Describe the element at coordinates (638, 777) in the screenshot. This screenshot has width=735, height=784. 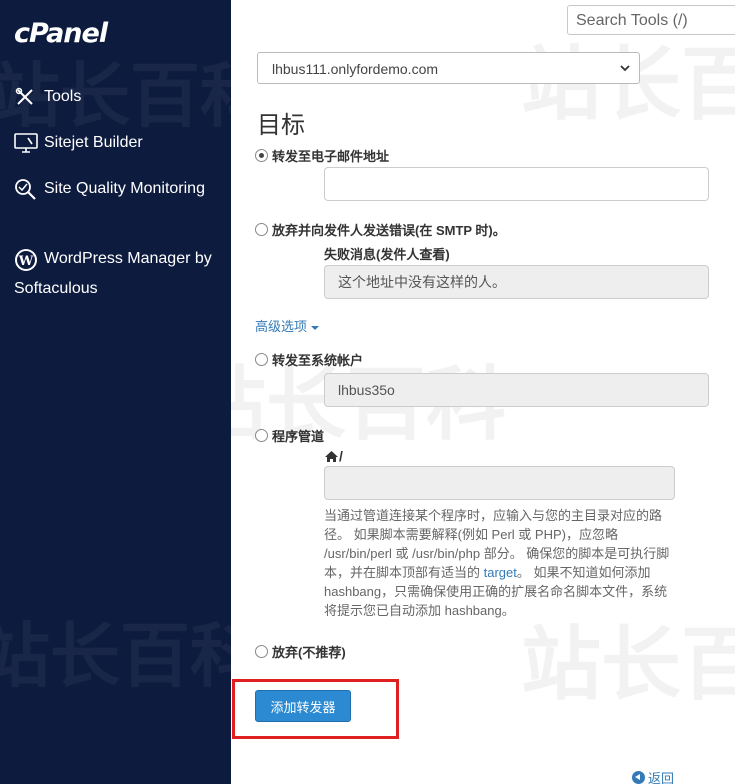
I see `back-arrow-icon` at that location.